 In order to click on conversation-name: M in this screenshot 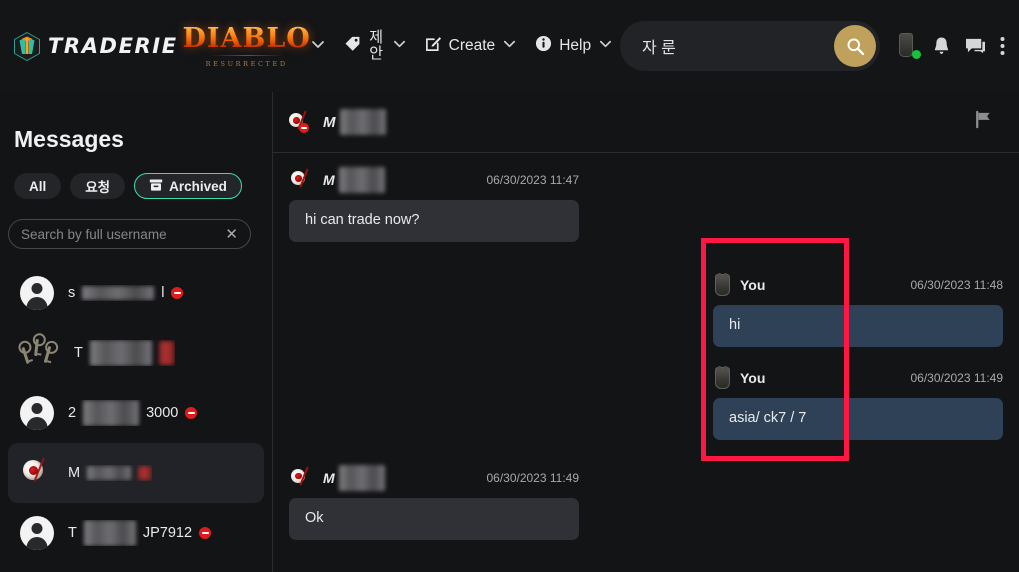, I will do `click(110, 473)`.